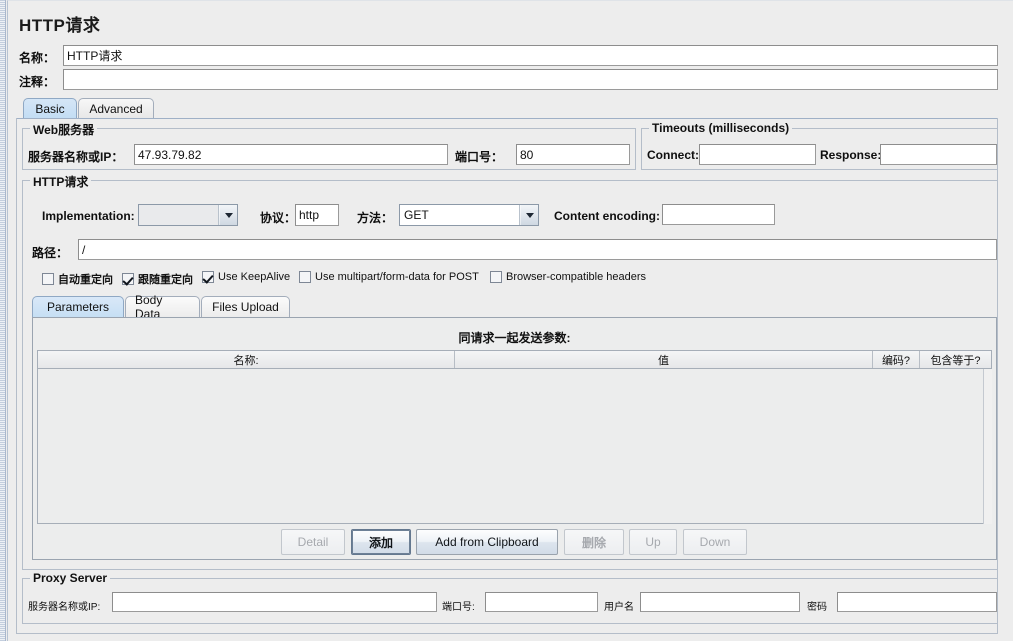  I want to click on port-input: 80, so click(573, 154).